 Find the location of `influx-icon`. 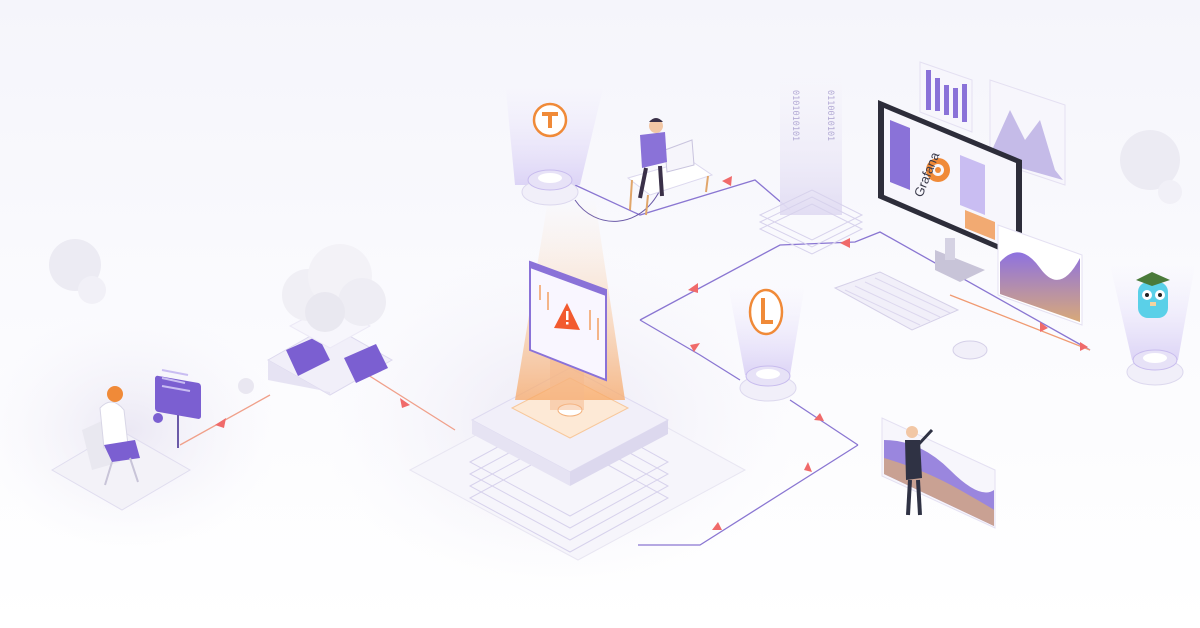

influx-icon is located at coordinates (766, 312).